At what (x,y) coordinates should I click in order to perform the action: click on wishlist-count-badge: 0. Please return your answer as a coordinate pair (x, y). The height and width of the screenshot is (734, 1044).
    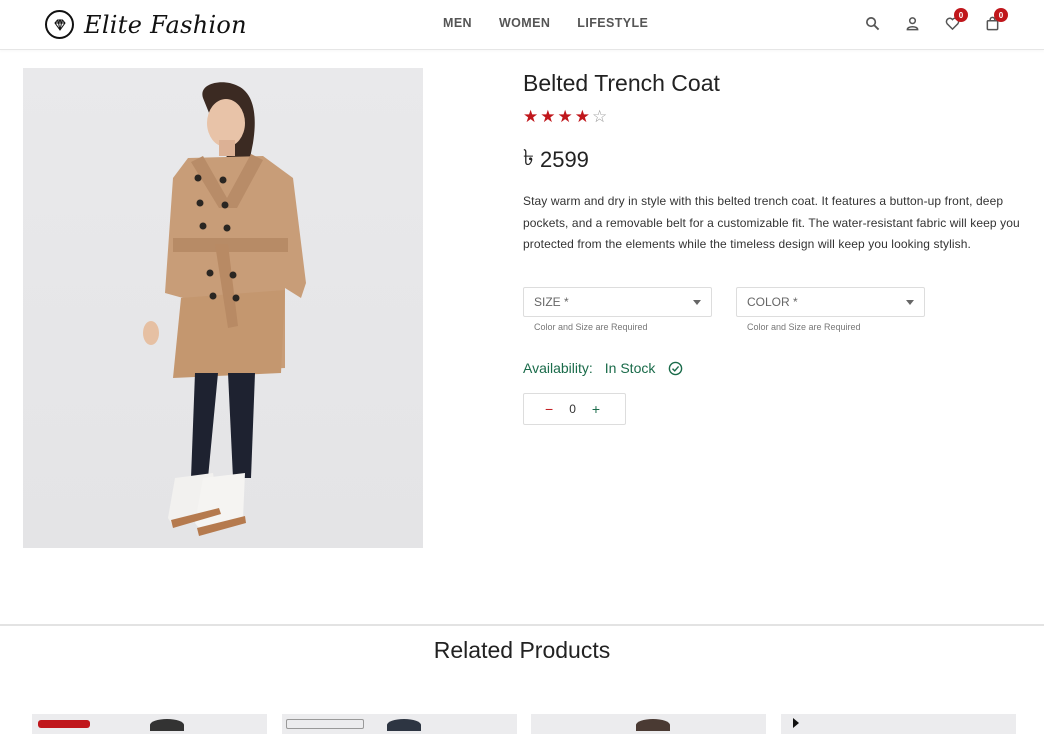
    Looking at the image, I should click on (961, 15).